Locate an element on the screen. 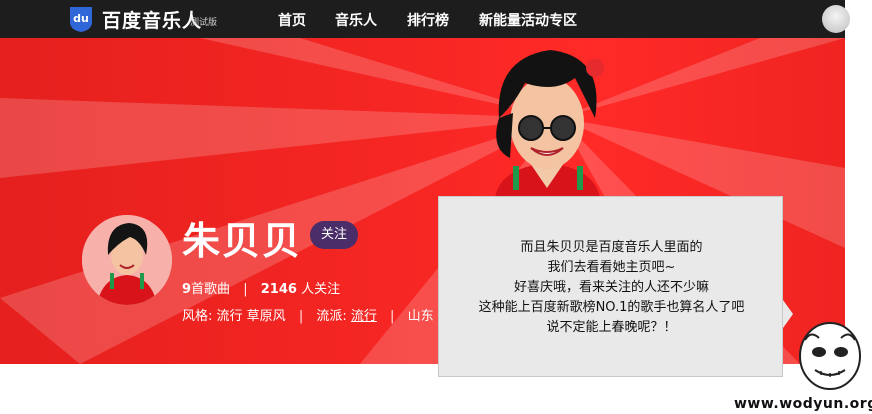 The image size is (872, 414). artist-meta: 风格: 流行 草原风 | 流派: 流行 | 山东 is located at coordinates (308, 314).